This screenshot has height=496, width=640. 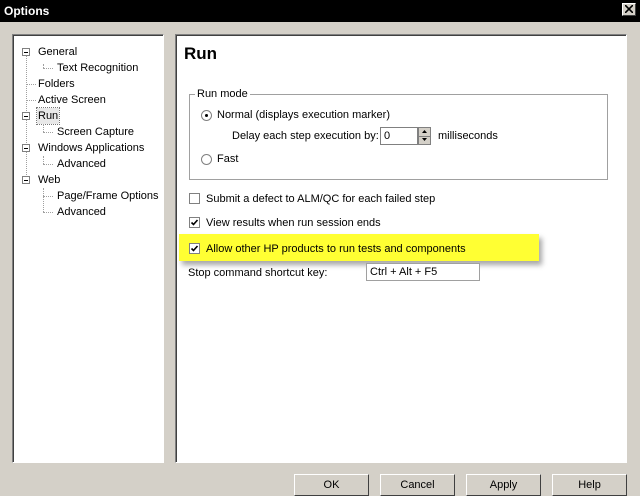 I want to click on delay-spinner, so click(x=424, y=136).